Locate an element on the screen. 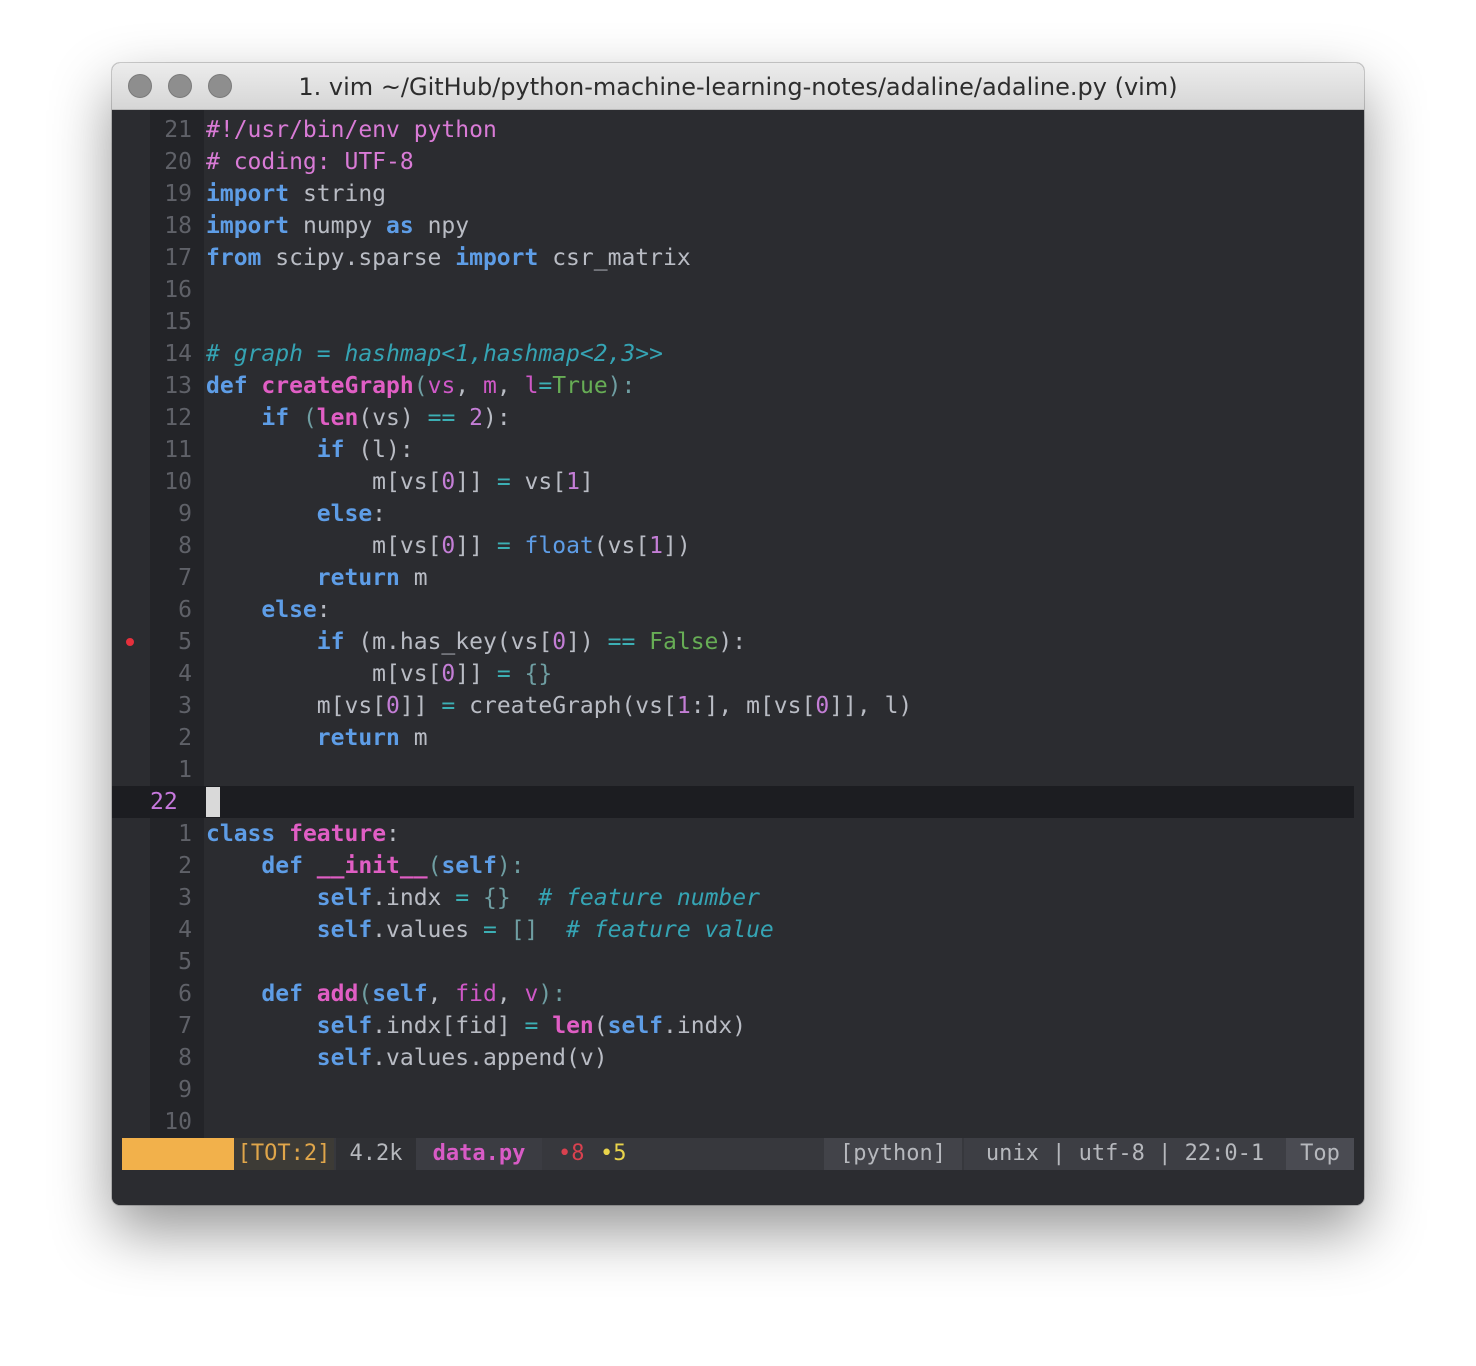 Image resolution: width=1476 pixels, height=1366 pixels. line-number: 7 is located at coordinates (185, 578).